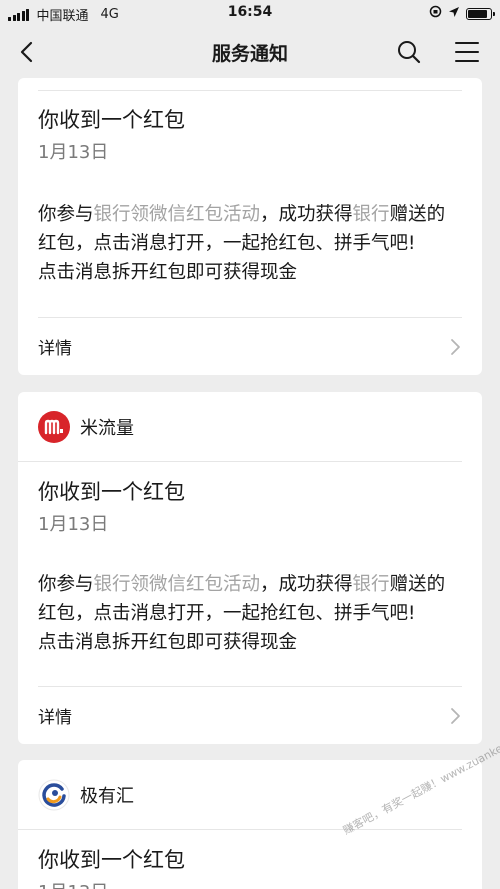 Image resolution: width=500 pixels, height=889 pixels. Describe the element at coordinates (240, 427) in the screenshot. I see `card-header: 米流量` at that location.